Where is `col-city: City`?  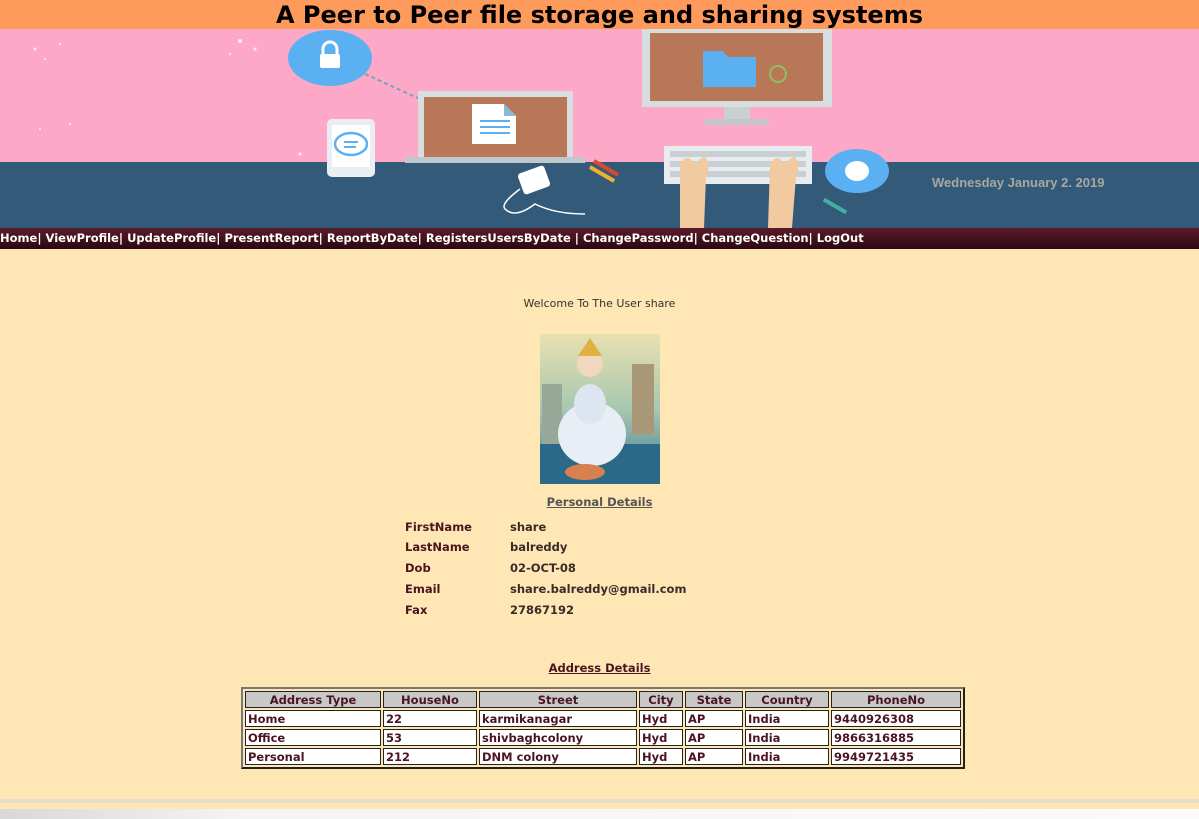
col-city: City is located at coordinates (661, 699).